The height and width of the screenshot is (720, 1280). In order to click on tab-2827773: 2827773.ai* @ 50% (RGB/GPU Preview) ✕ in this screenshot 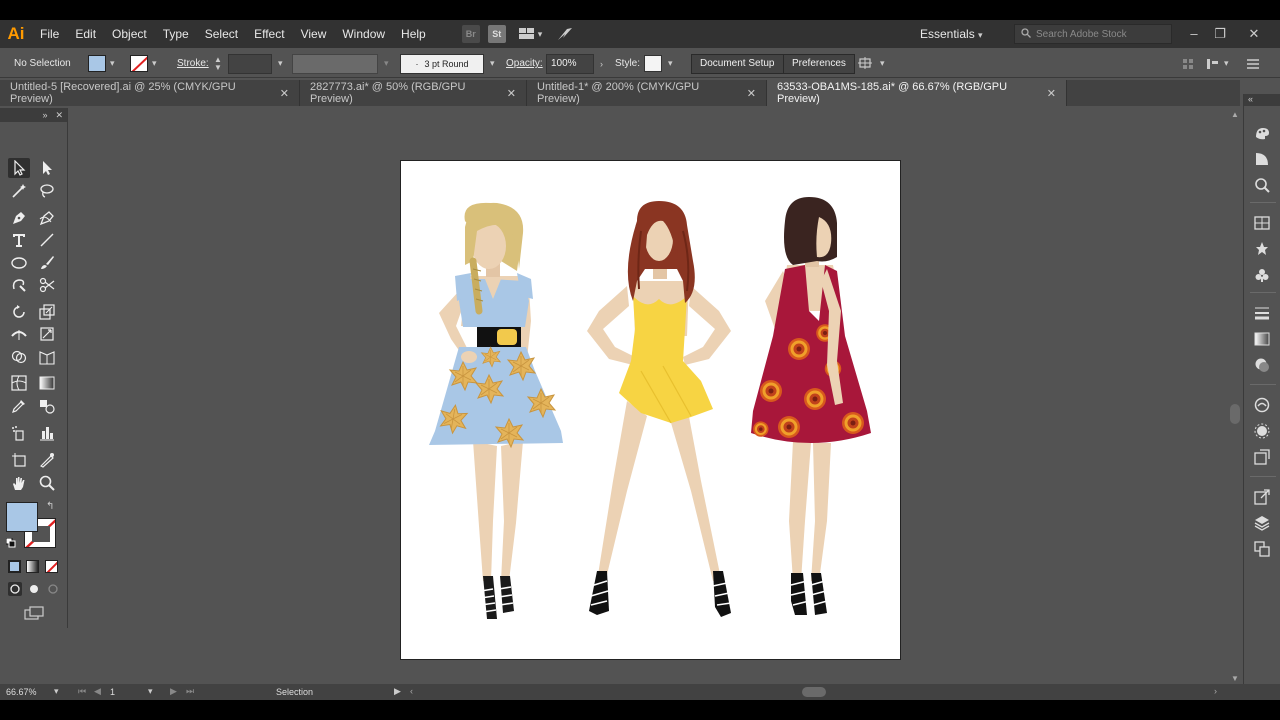, I will do `click(413, 93)`.